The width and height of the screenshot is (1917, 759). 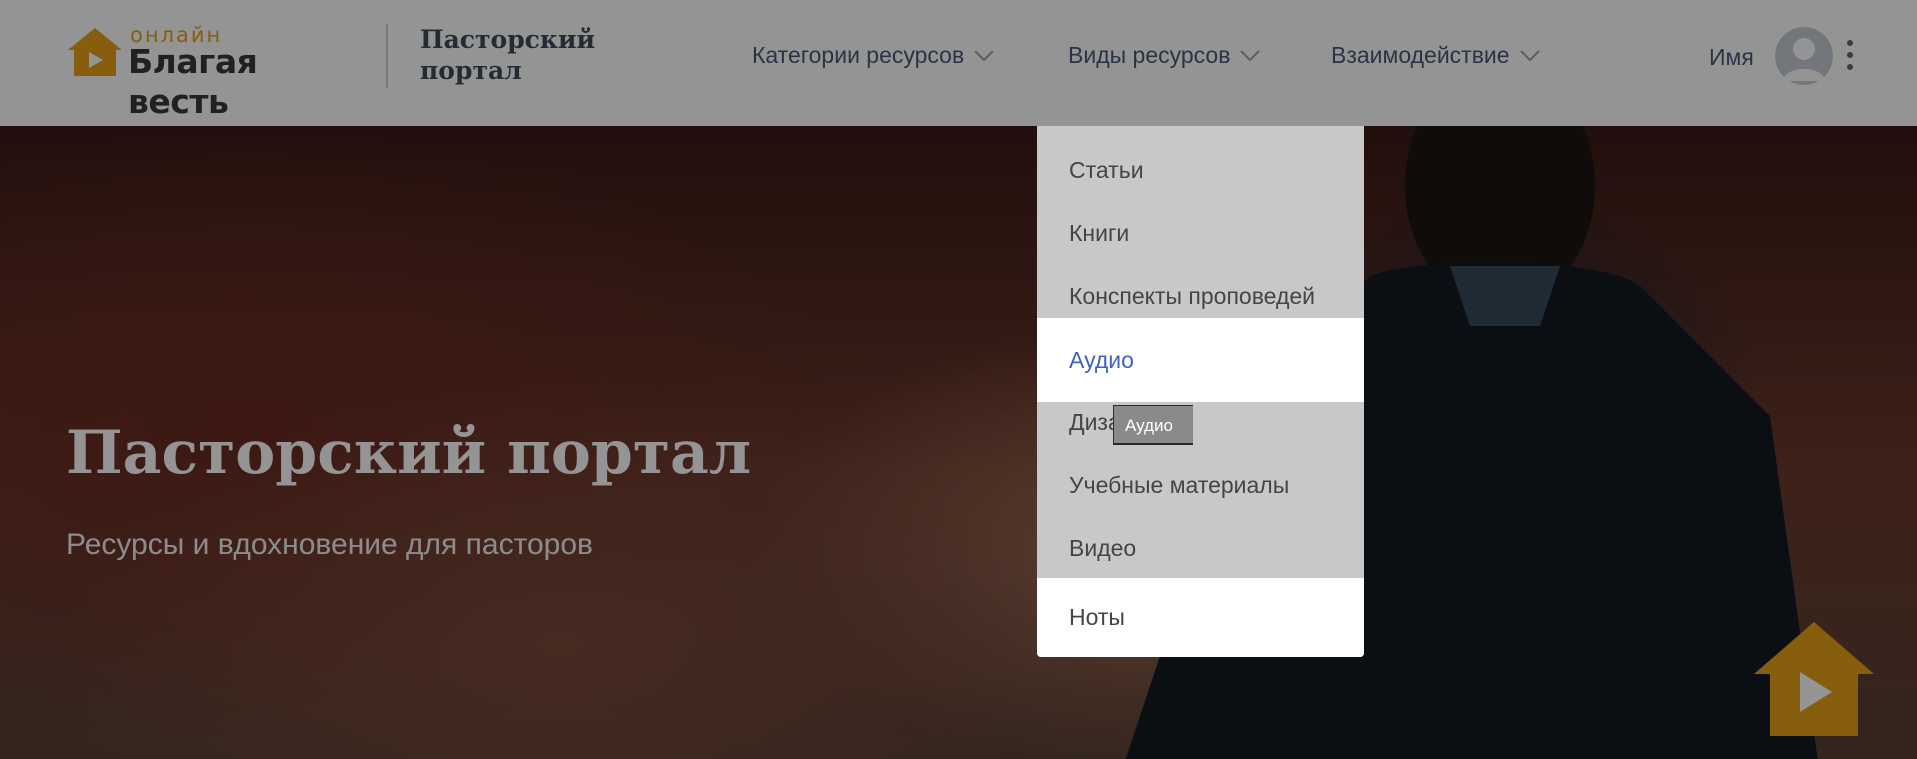 I want to click on hero-title: Пасторский портал, so click(x=409, y=453).